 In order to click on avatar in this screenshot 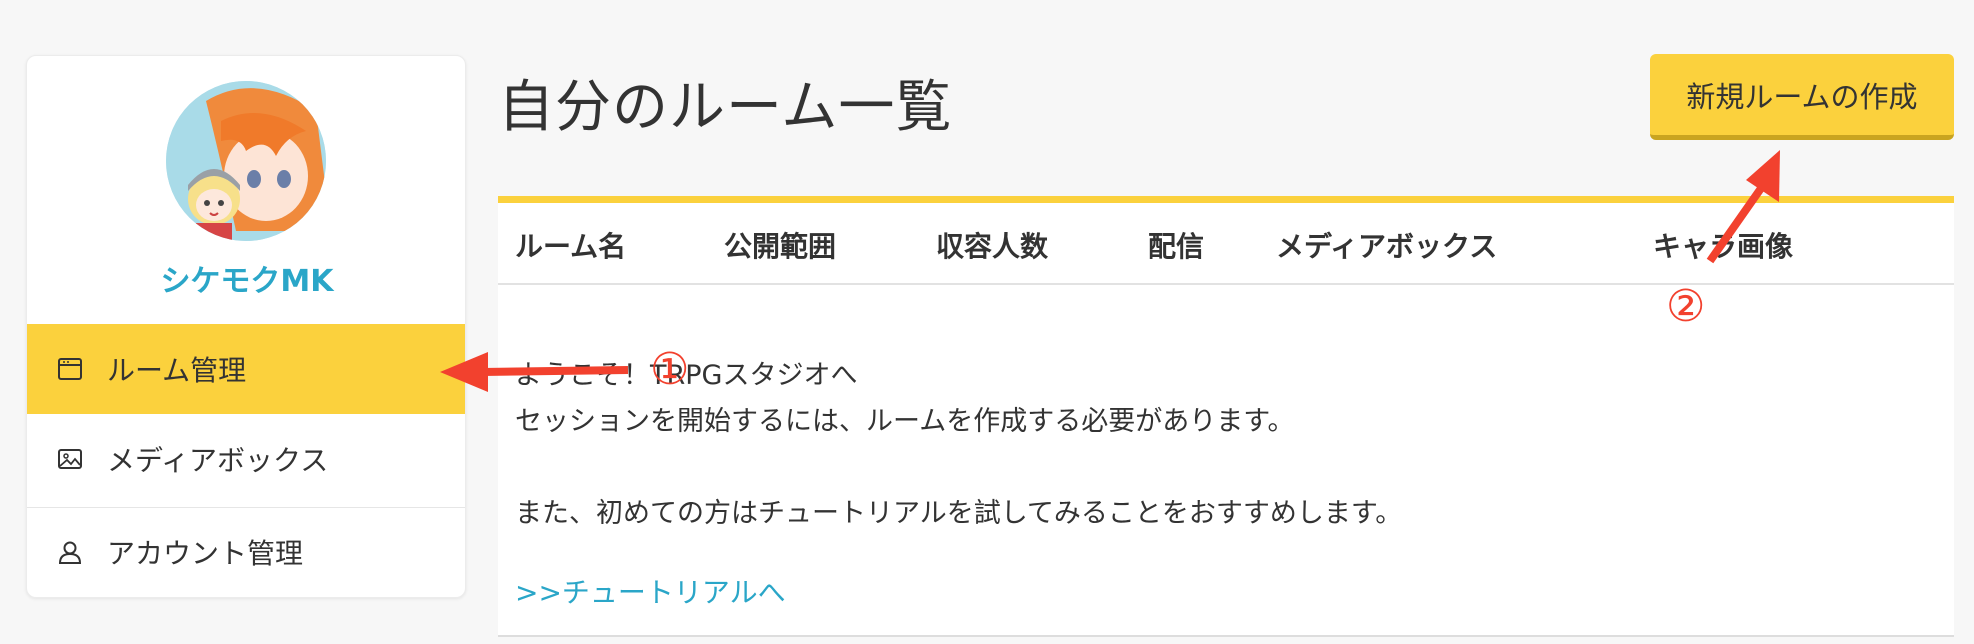, I will do `click(246, 161)`.